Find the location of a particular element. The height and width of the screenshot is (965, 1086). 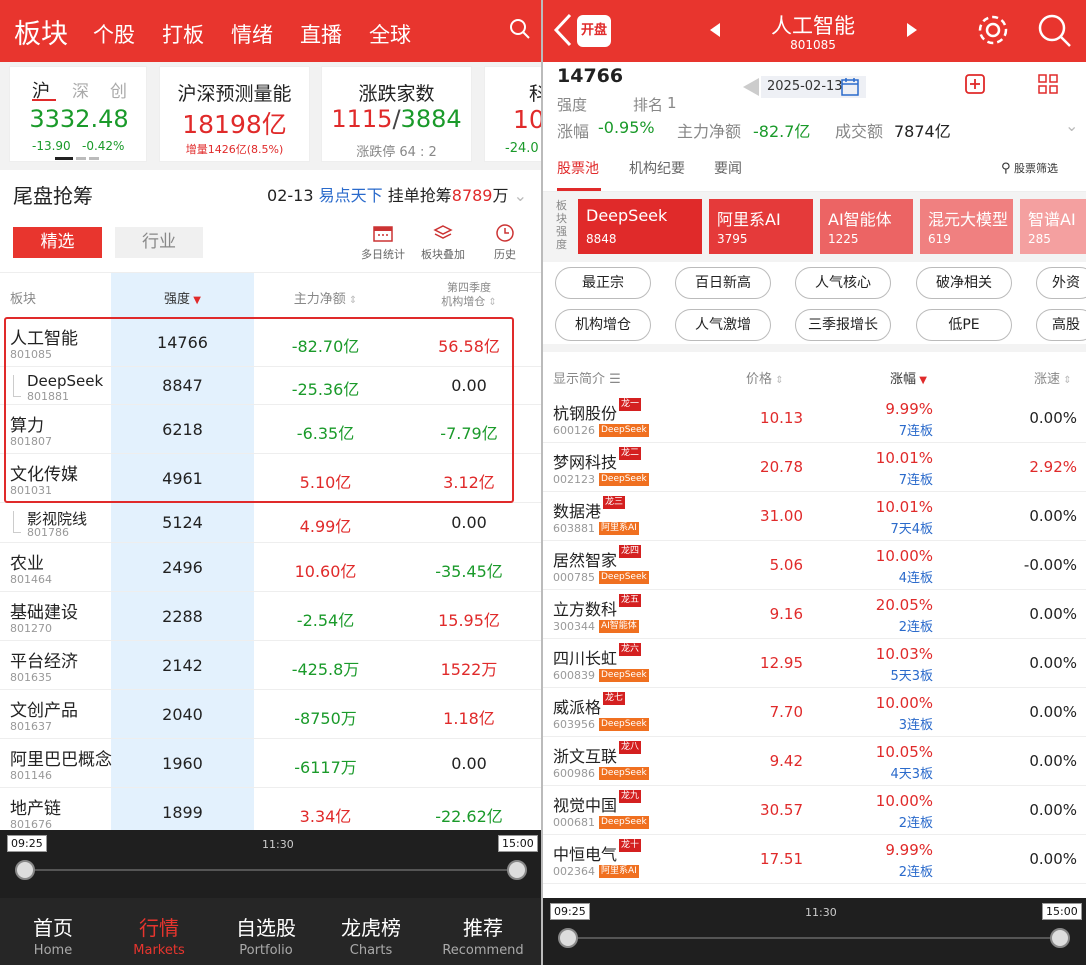

sub-sector-band: AI智能体 1225 is located at coordinates (866, 226).